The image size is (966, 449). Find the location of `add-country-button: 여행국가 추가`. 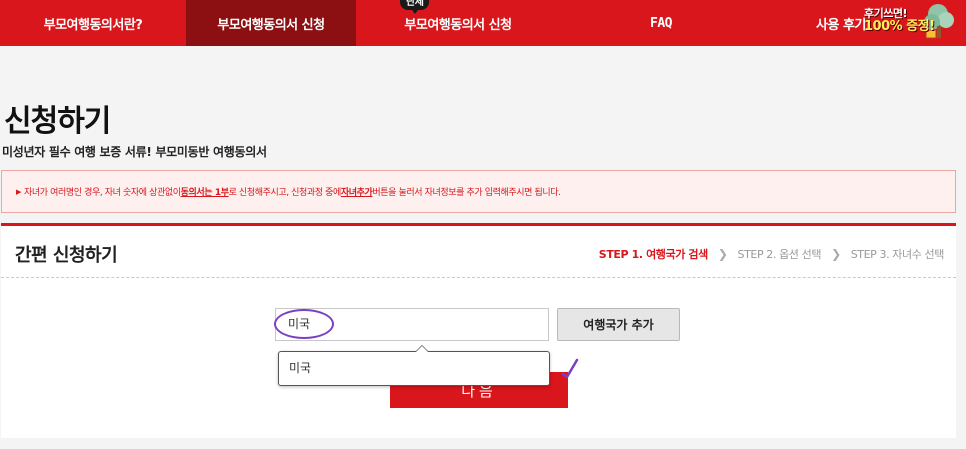

add-country-button: 여행국가 추가 is located at coordinates (618, 324).